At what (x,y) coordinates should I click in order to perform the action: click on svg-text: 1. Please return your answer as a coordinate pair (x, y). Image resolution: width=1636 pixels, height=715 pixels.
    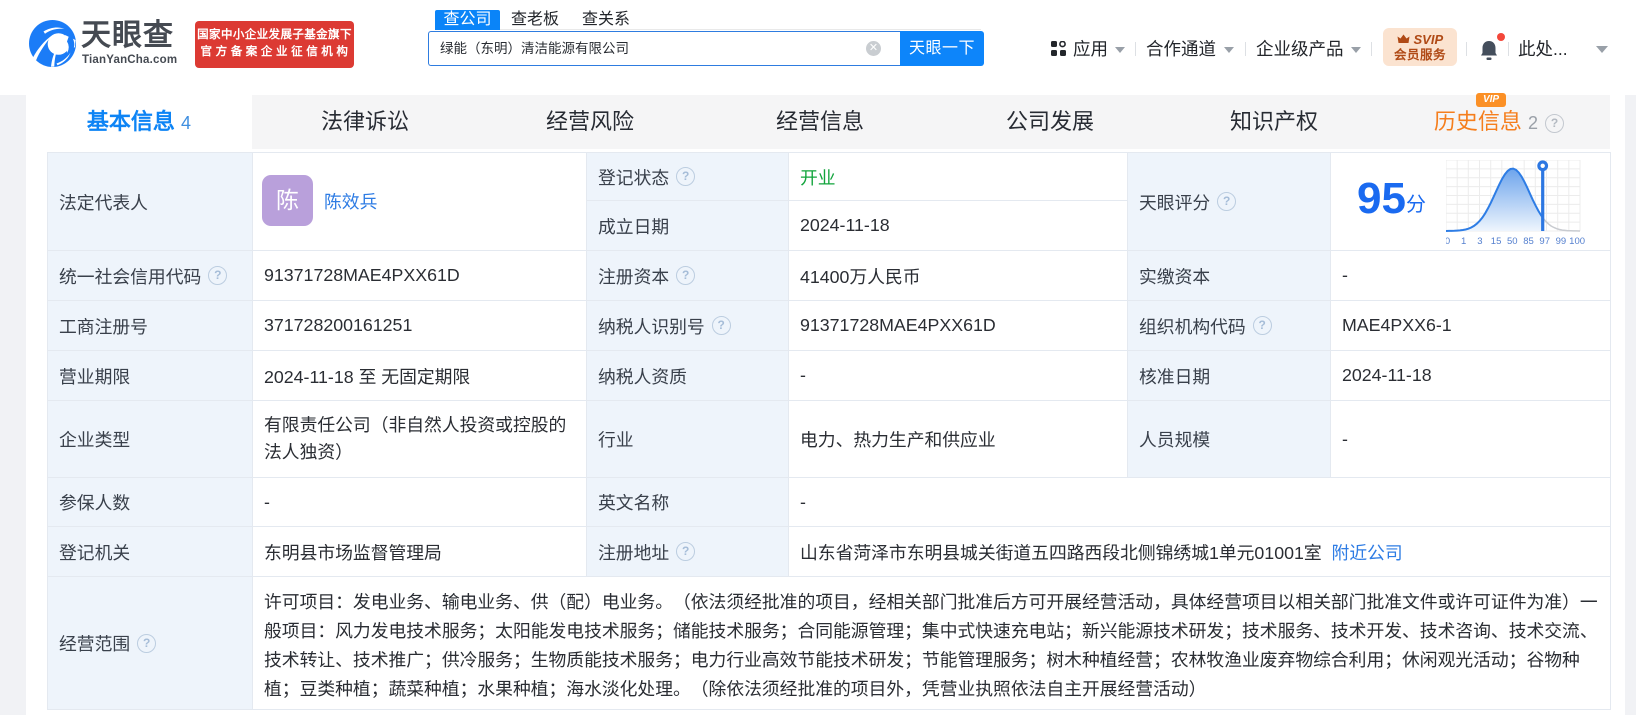
    Looking at the image, I should click on (1463, 241).